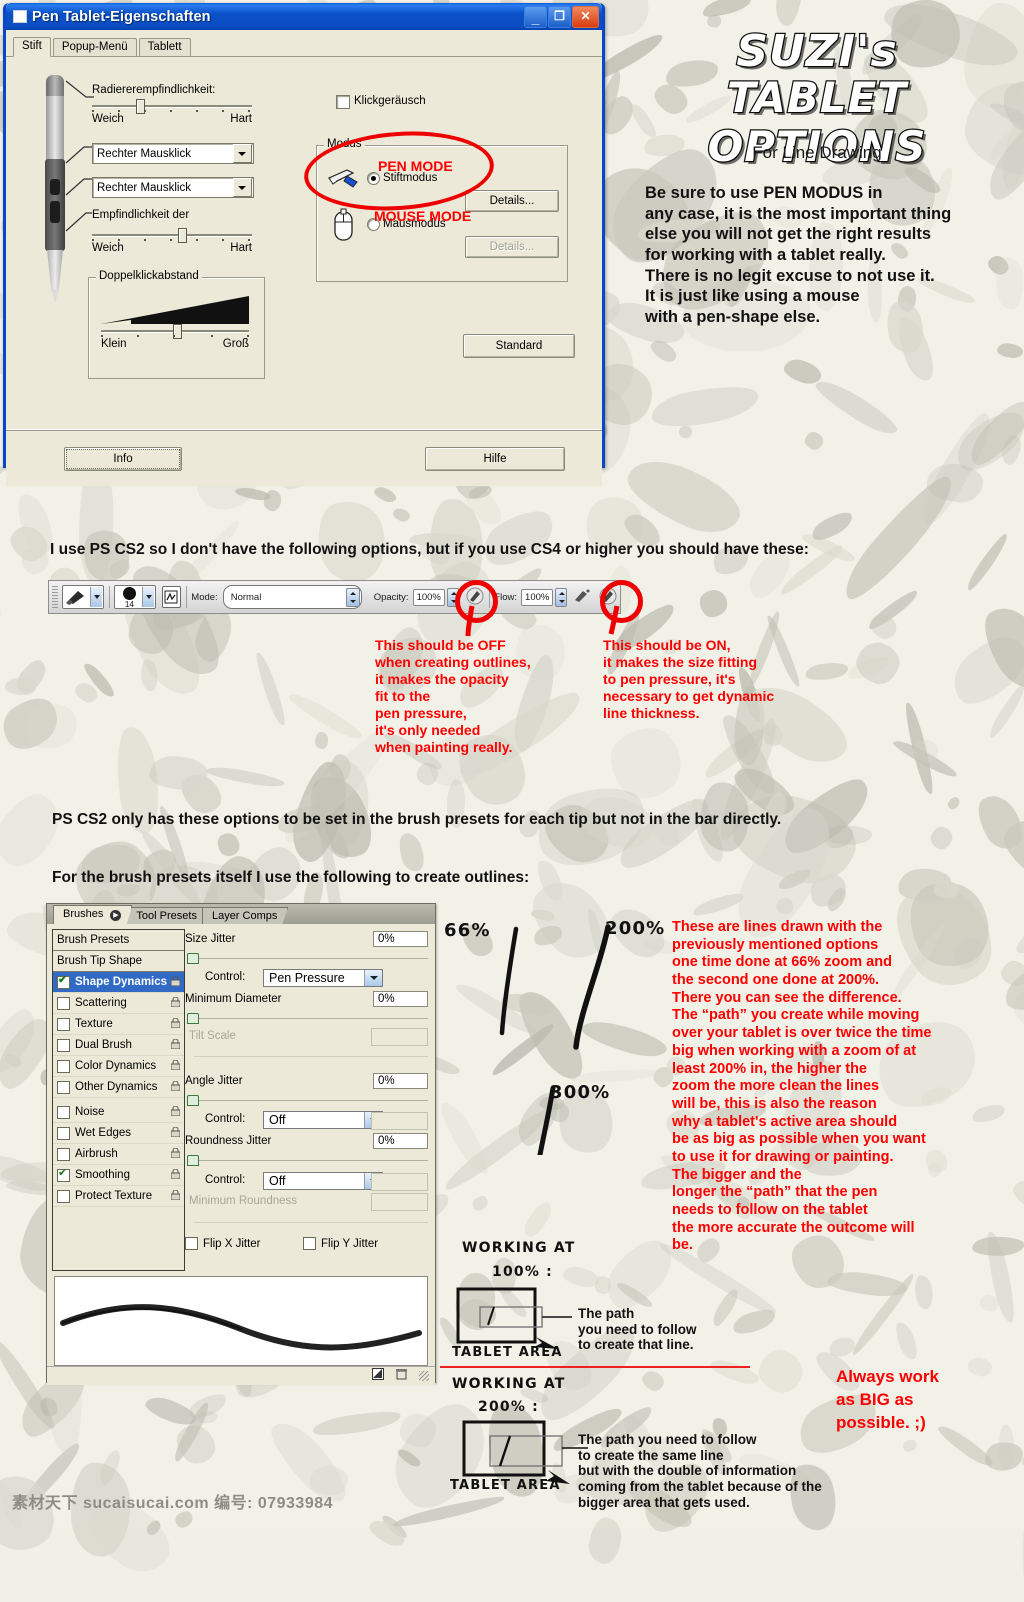  What do you see at coordinates (535, 16) in the screenshot?
I see `minimize-button: _` at bounding box center [535, 16].